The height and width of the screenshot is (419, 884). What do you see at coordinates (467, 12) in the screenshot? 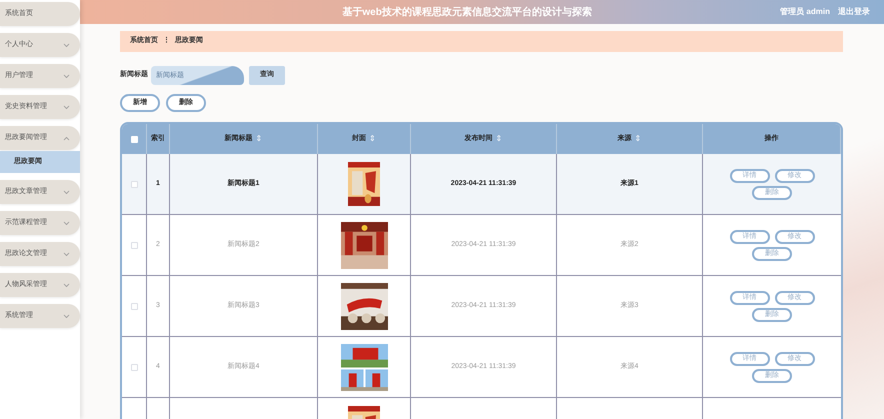
I see `page-title: 基于web技术的课程思政元素信息交流平台的设计与探索` at bounding box center [467, 12].